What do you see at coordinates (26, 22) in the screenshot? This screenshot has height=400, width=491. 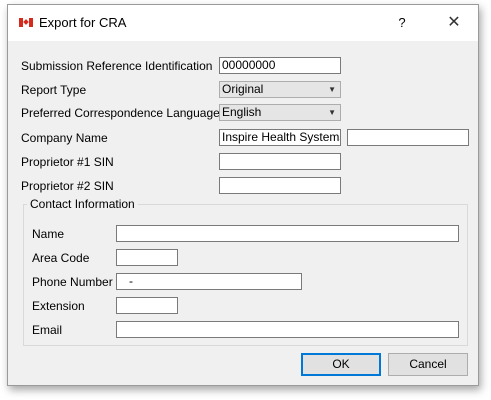 I see `canada-flag-icon` at bounding box center [26, 22].